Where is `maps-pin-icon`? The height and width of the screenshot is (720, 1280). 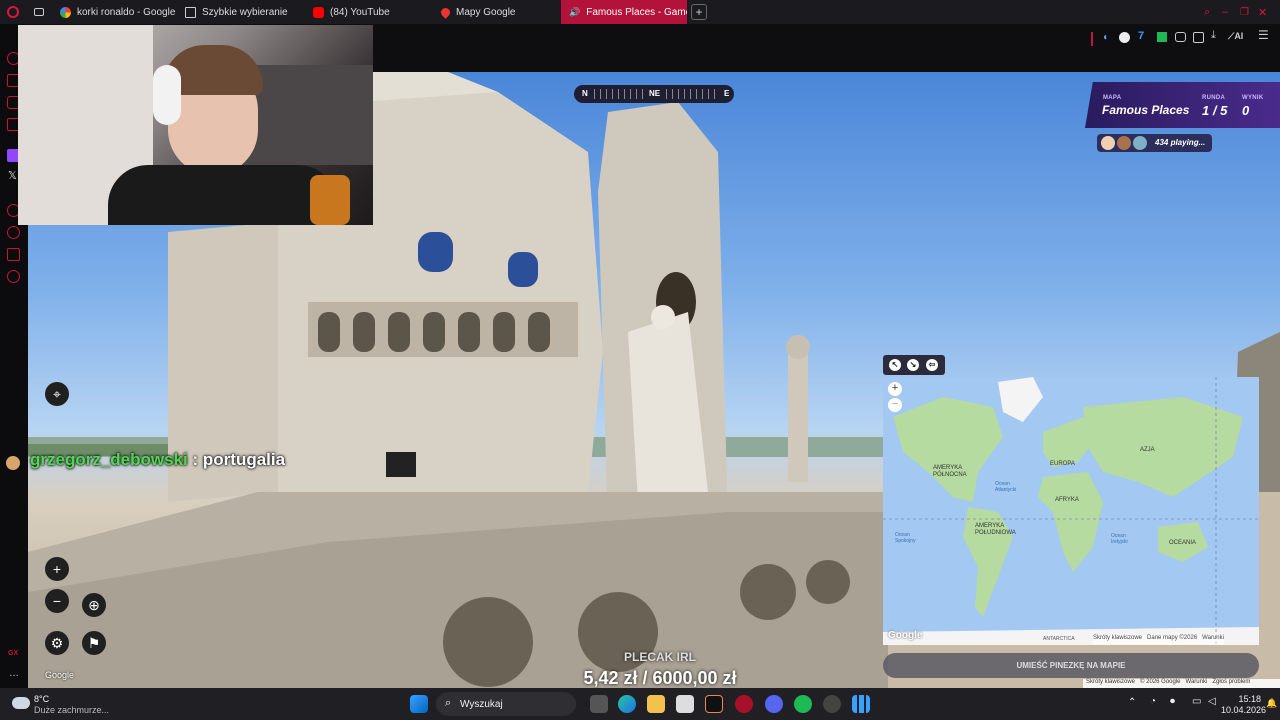 maps-pin-icon is located at coordinates (445, 12).